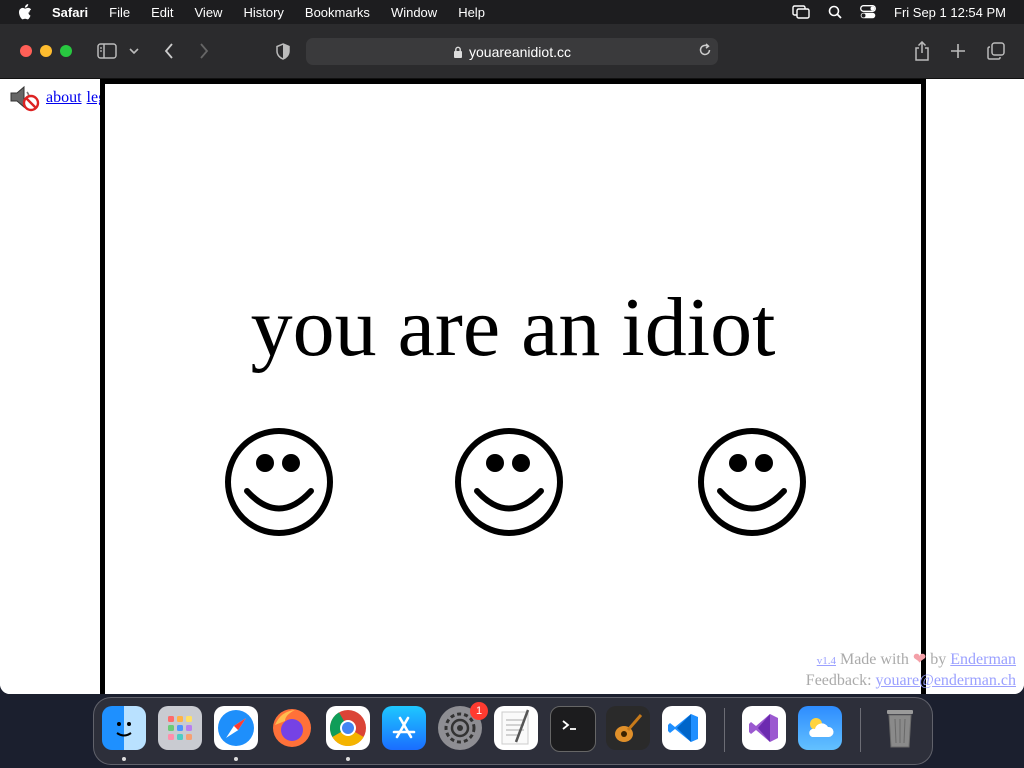 Image resolution: width=1024 pixels, height=768 pixels. I want to click on feedback-email-link: youare@enderman.ch, so click(946, 680).